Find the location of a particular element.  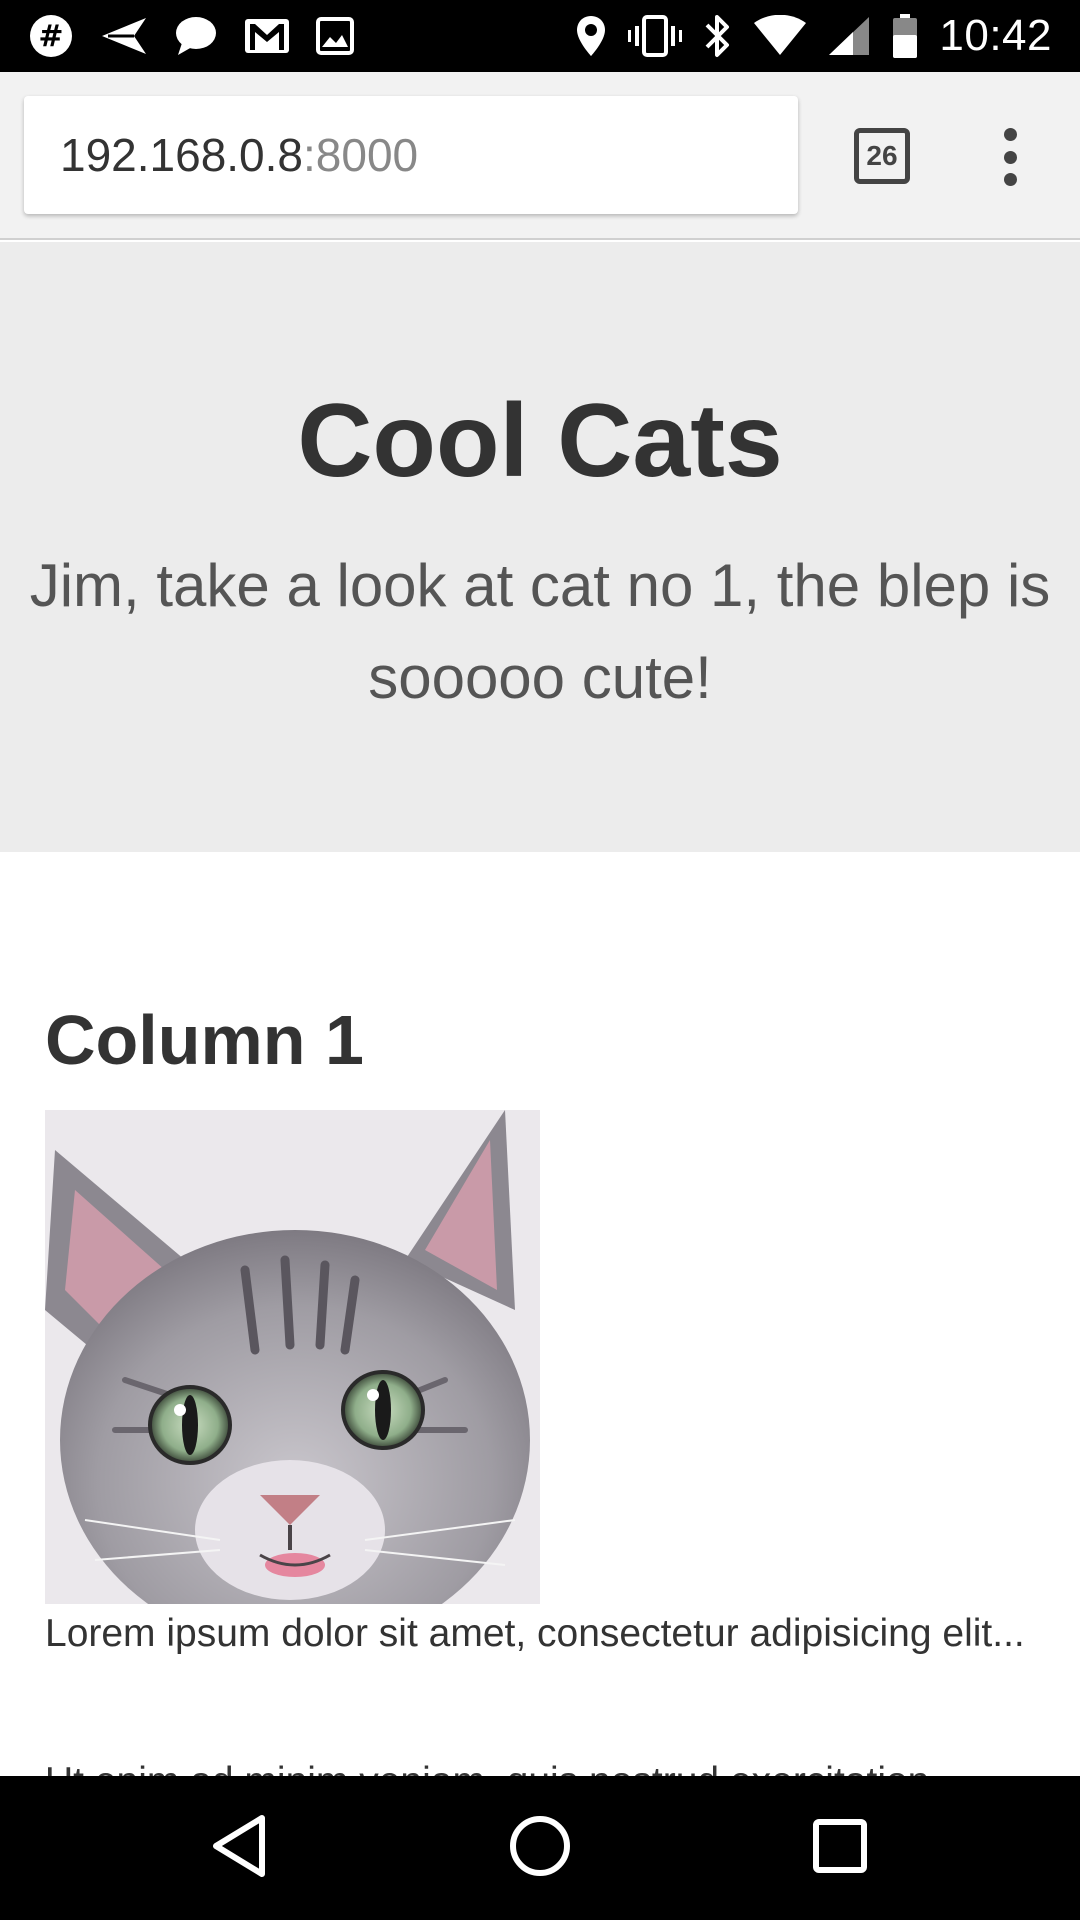

page-title: Cool Cats is located at coordinates (540, 441).